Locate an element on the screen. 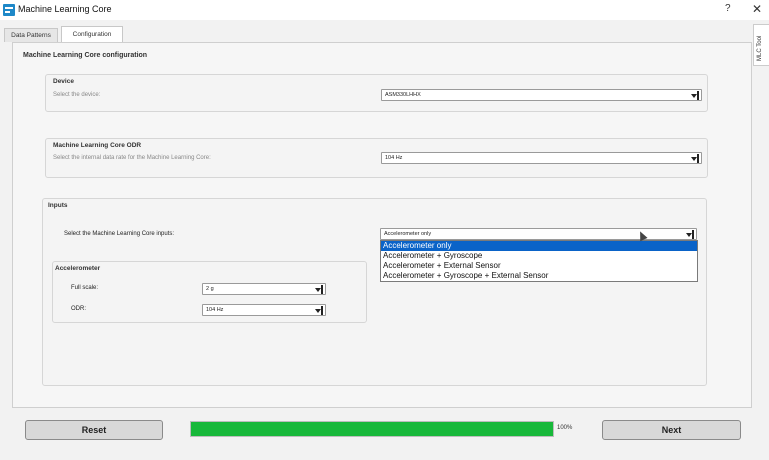 This screenshot has height=460, width=769. device-select-value: ASM330LHHX is located at coordinates (403, 95).